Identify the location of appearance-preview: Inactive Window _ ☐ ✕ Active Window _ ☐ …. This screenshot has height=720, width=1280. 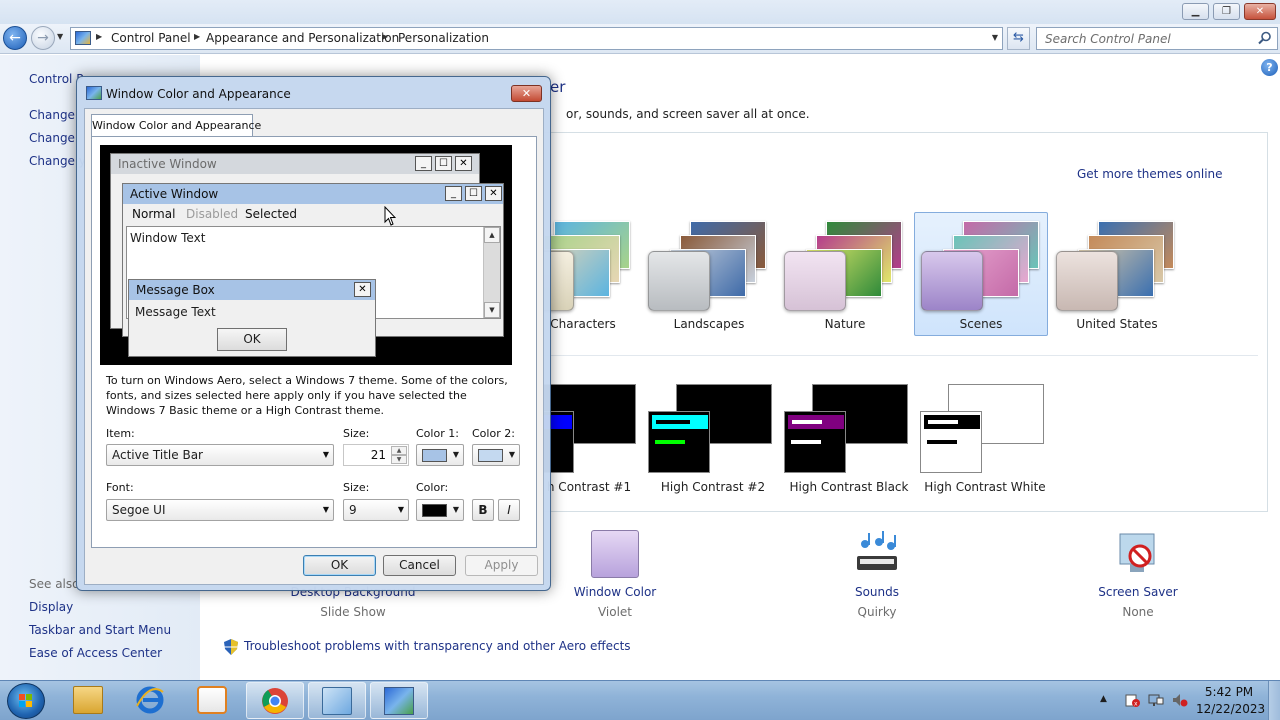
(306, 255).